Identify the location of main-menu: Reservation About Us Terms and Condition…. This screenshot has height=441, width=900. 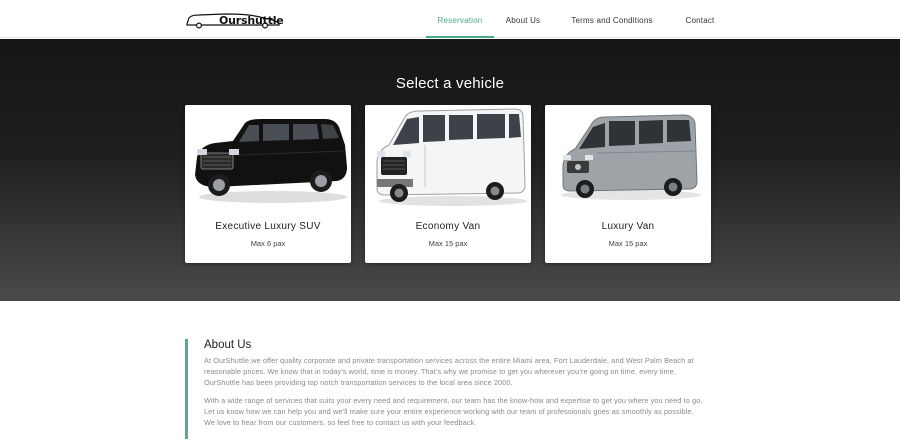
(577, 19).